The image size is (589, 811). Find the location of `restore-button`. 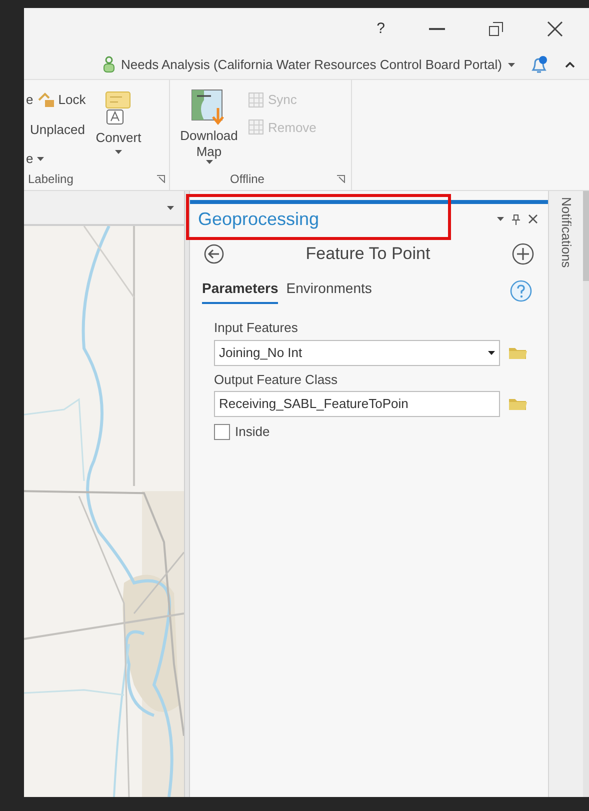

restore-button is located at coordinates (496, 29).